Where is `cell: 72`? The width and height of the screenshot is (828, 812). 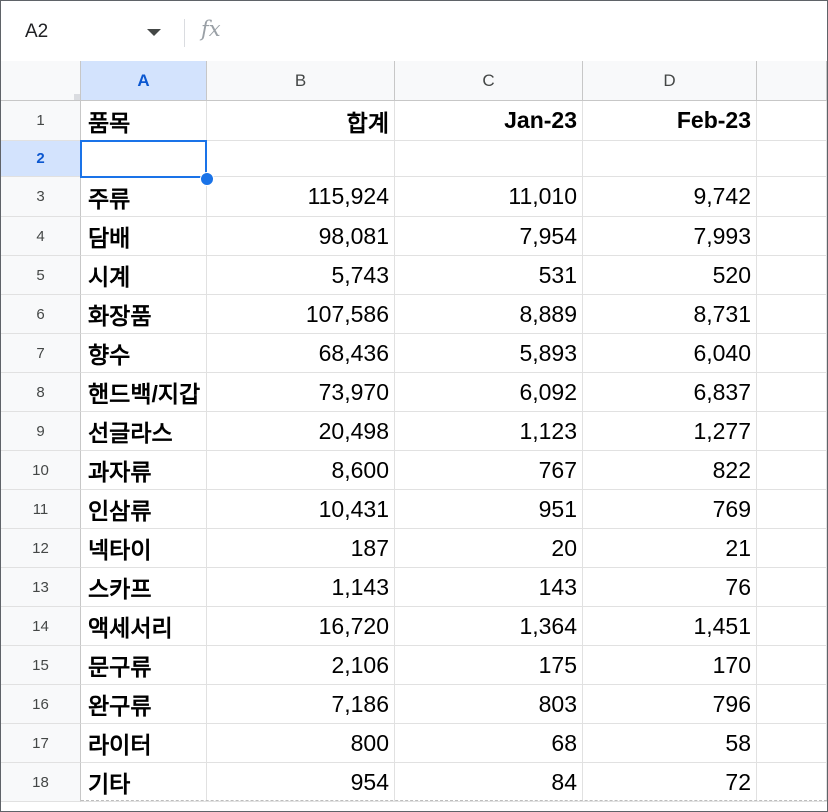
cell: 72 is located at coordinates (670, 782).